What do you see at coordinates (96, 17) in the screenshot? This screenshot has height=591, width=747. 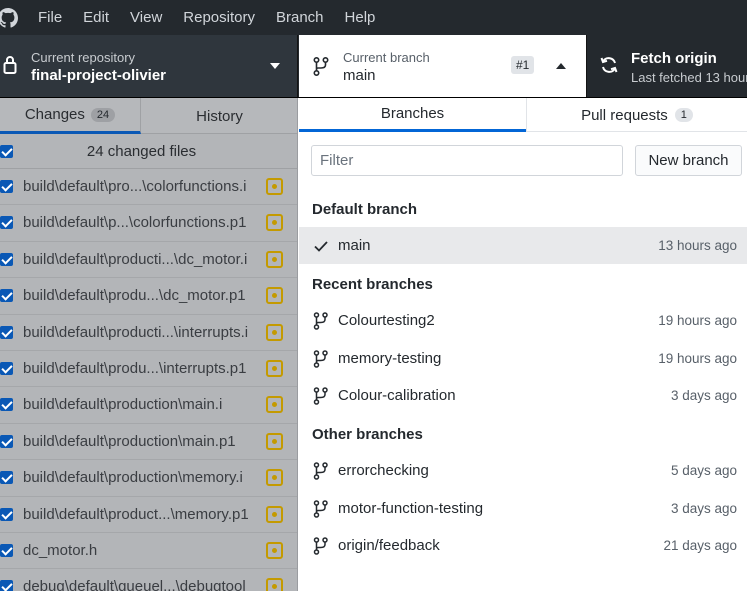 I see `menu-edit: Edit` at bounding box center [96, 17].